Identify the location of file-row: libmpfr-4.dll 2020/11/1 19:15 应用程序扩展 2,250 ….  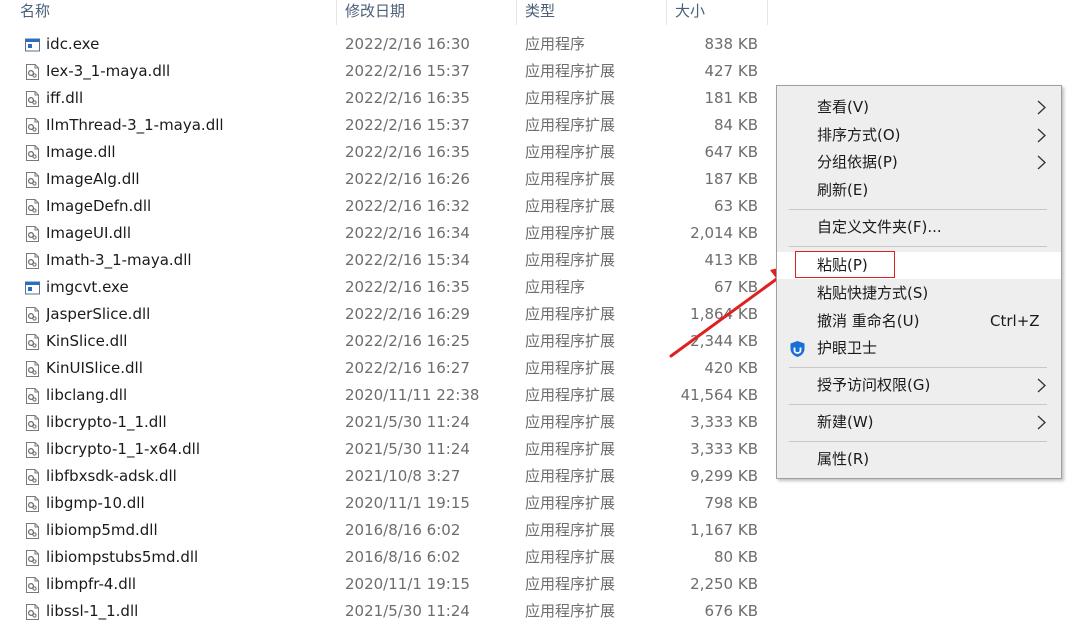
(384, 584).